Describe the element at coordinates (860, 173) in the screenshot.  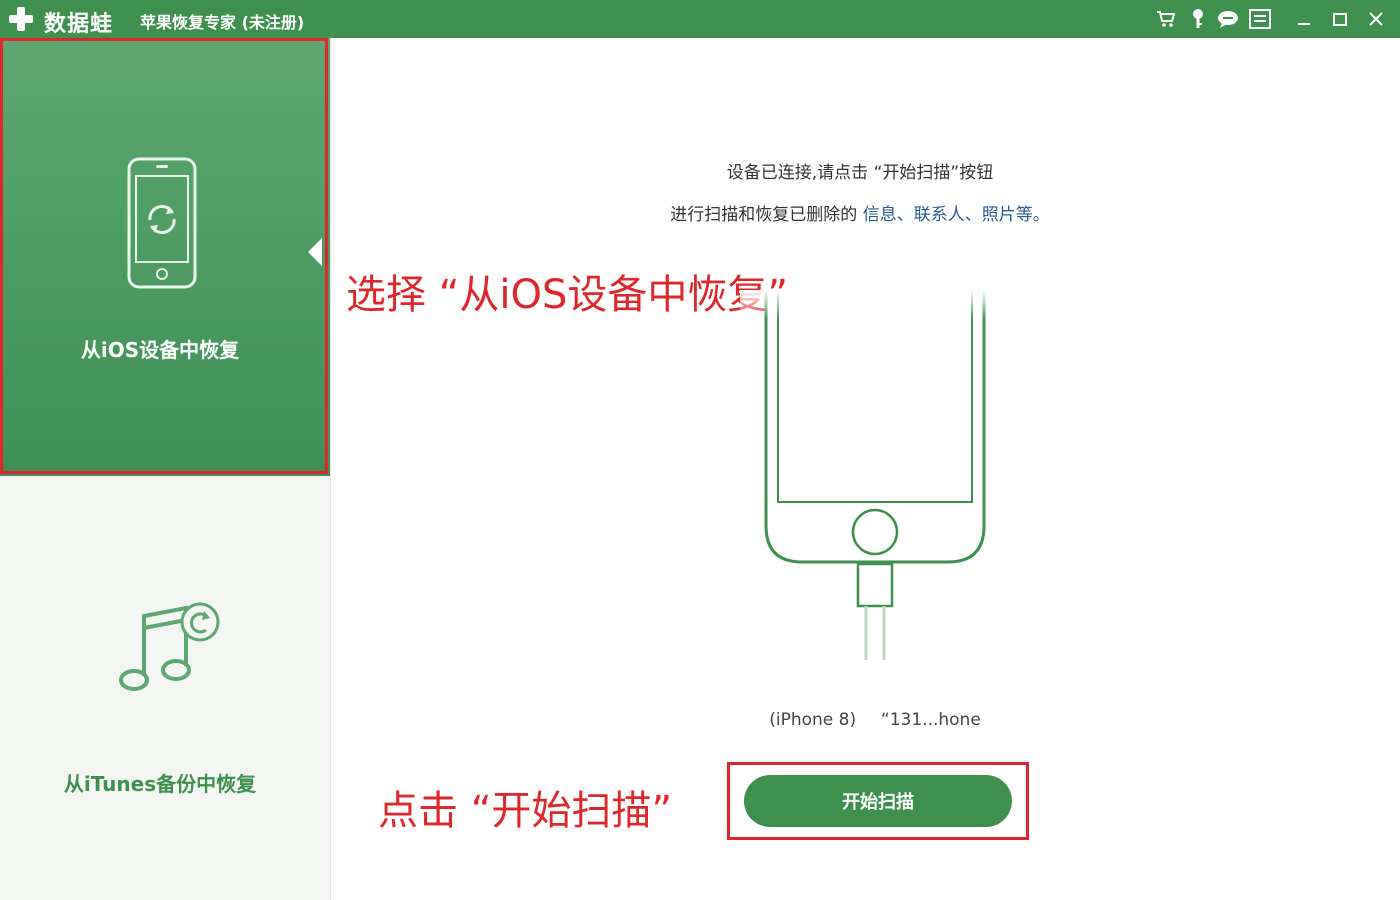
I see `instruction-line-1: 设备已连接,请点击 “开始扫描”按钮` at that location.